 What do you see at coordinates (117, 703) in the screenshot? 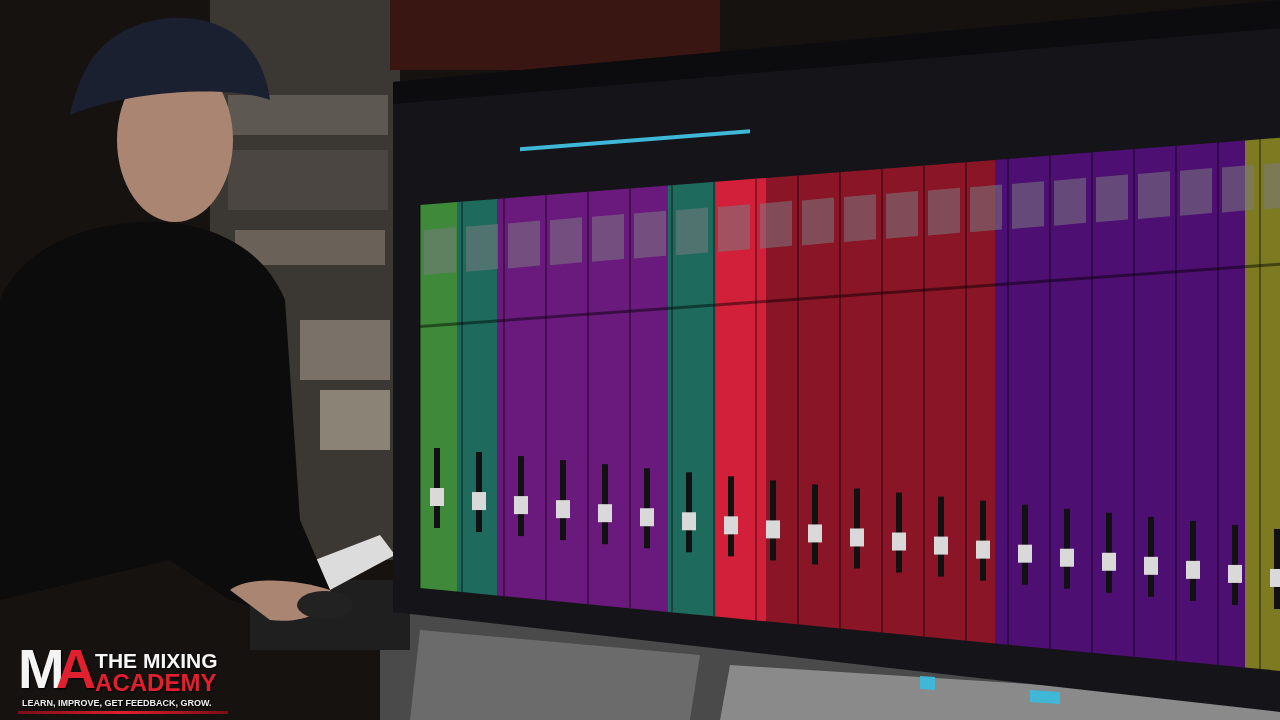
I see `logo-tagline: LEARN, IMPROVE, GET FEEDBACK, GROW.` at bounding box center [117, 703].